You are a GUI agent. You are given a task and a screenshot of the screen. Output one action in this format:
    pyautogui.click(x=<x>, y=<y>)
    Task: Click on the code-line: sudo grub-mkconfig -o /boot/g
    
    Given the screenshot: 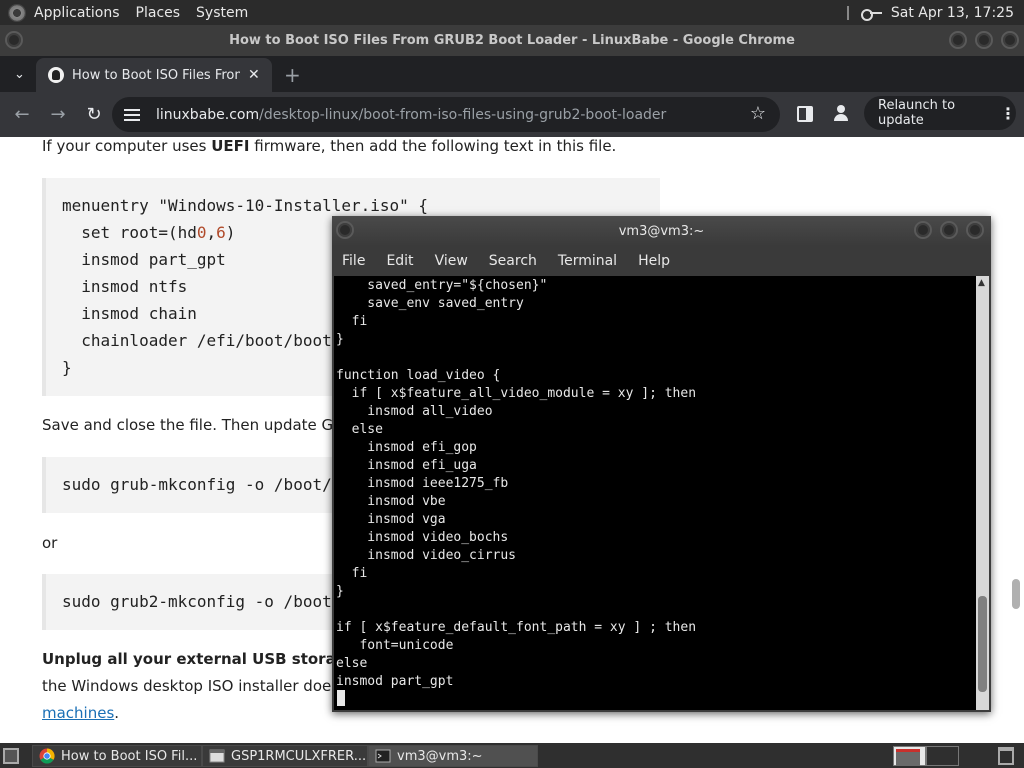 What is the action you would take?
    pyautogui.click(x=202, y=484)
    